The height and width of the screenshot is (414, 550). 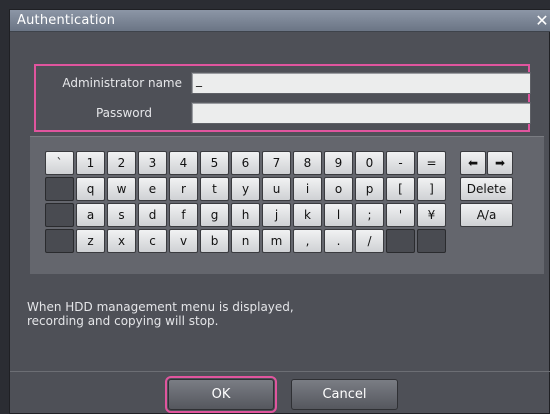 What do you see at coordinates (307, 241) in the screenshot?
I see `key-comma: ,` at bounding box center [307, 241].